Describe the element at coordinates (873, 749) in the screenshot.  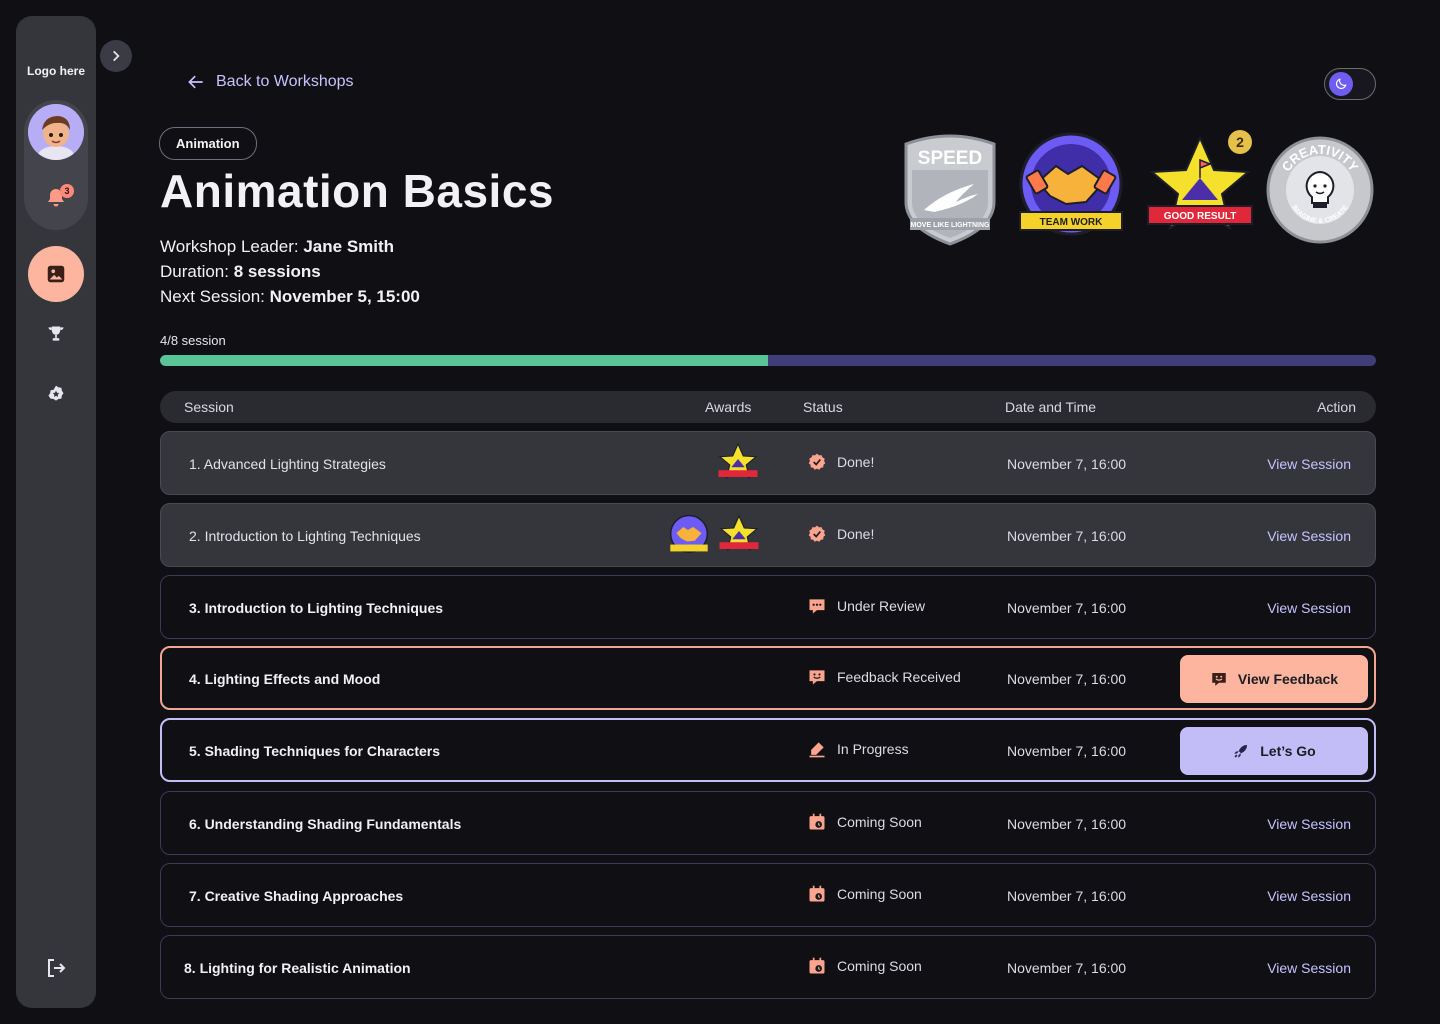
I see `status-label: In Progress` at that location.